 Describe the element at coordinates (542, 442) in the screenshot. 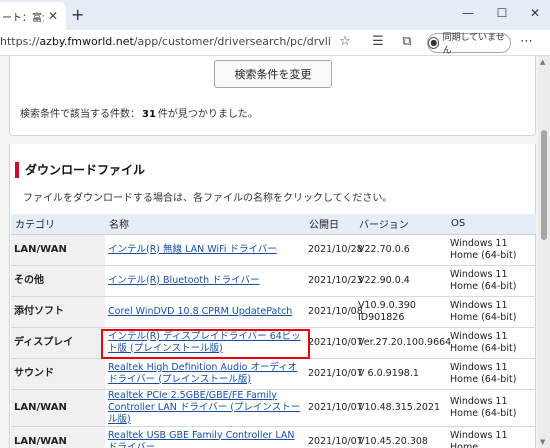

I see `scroll-down-icon: ▼` at that location.